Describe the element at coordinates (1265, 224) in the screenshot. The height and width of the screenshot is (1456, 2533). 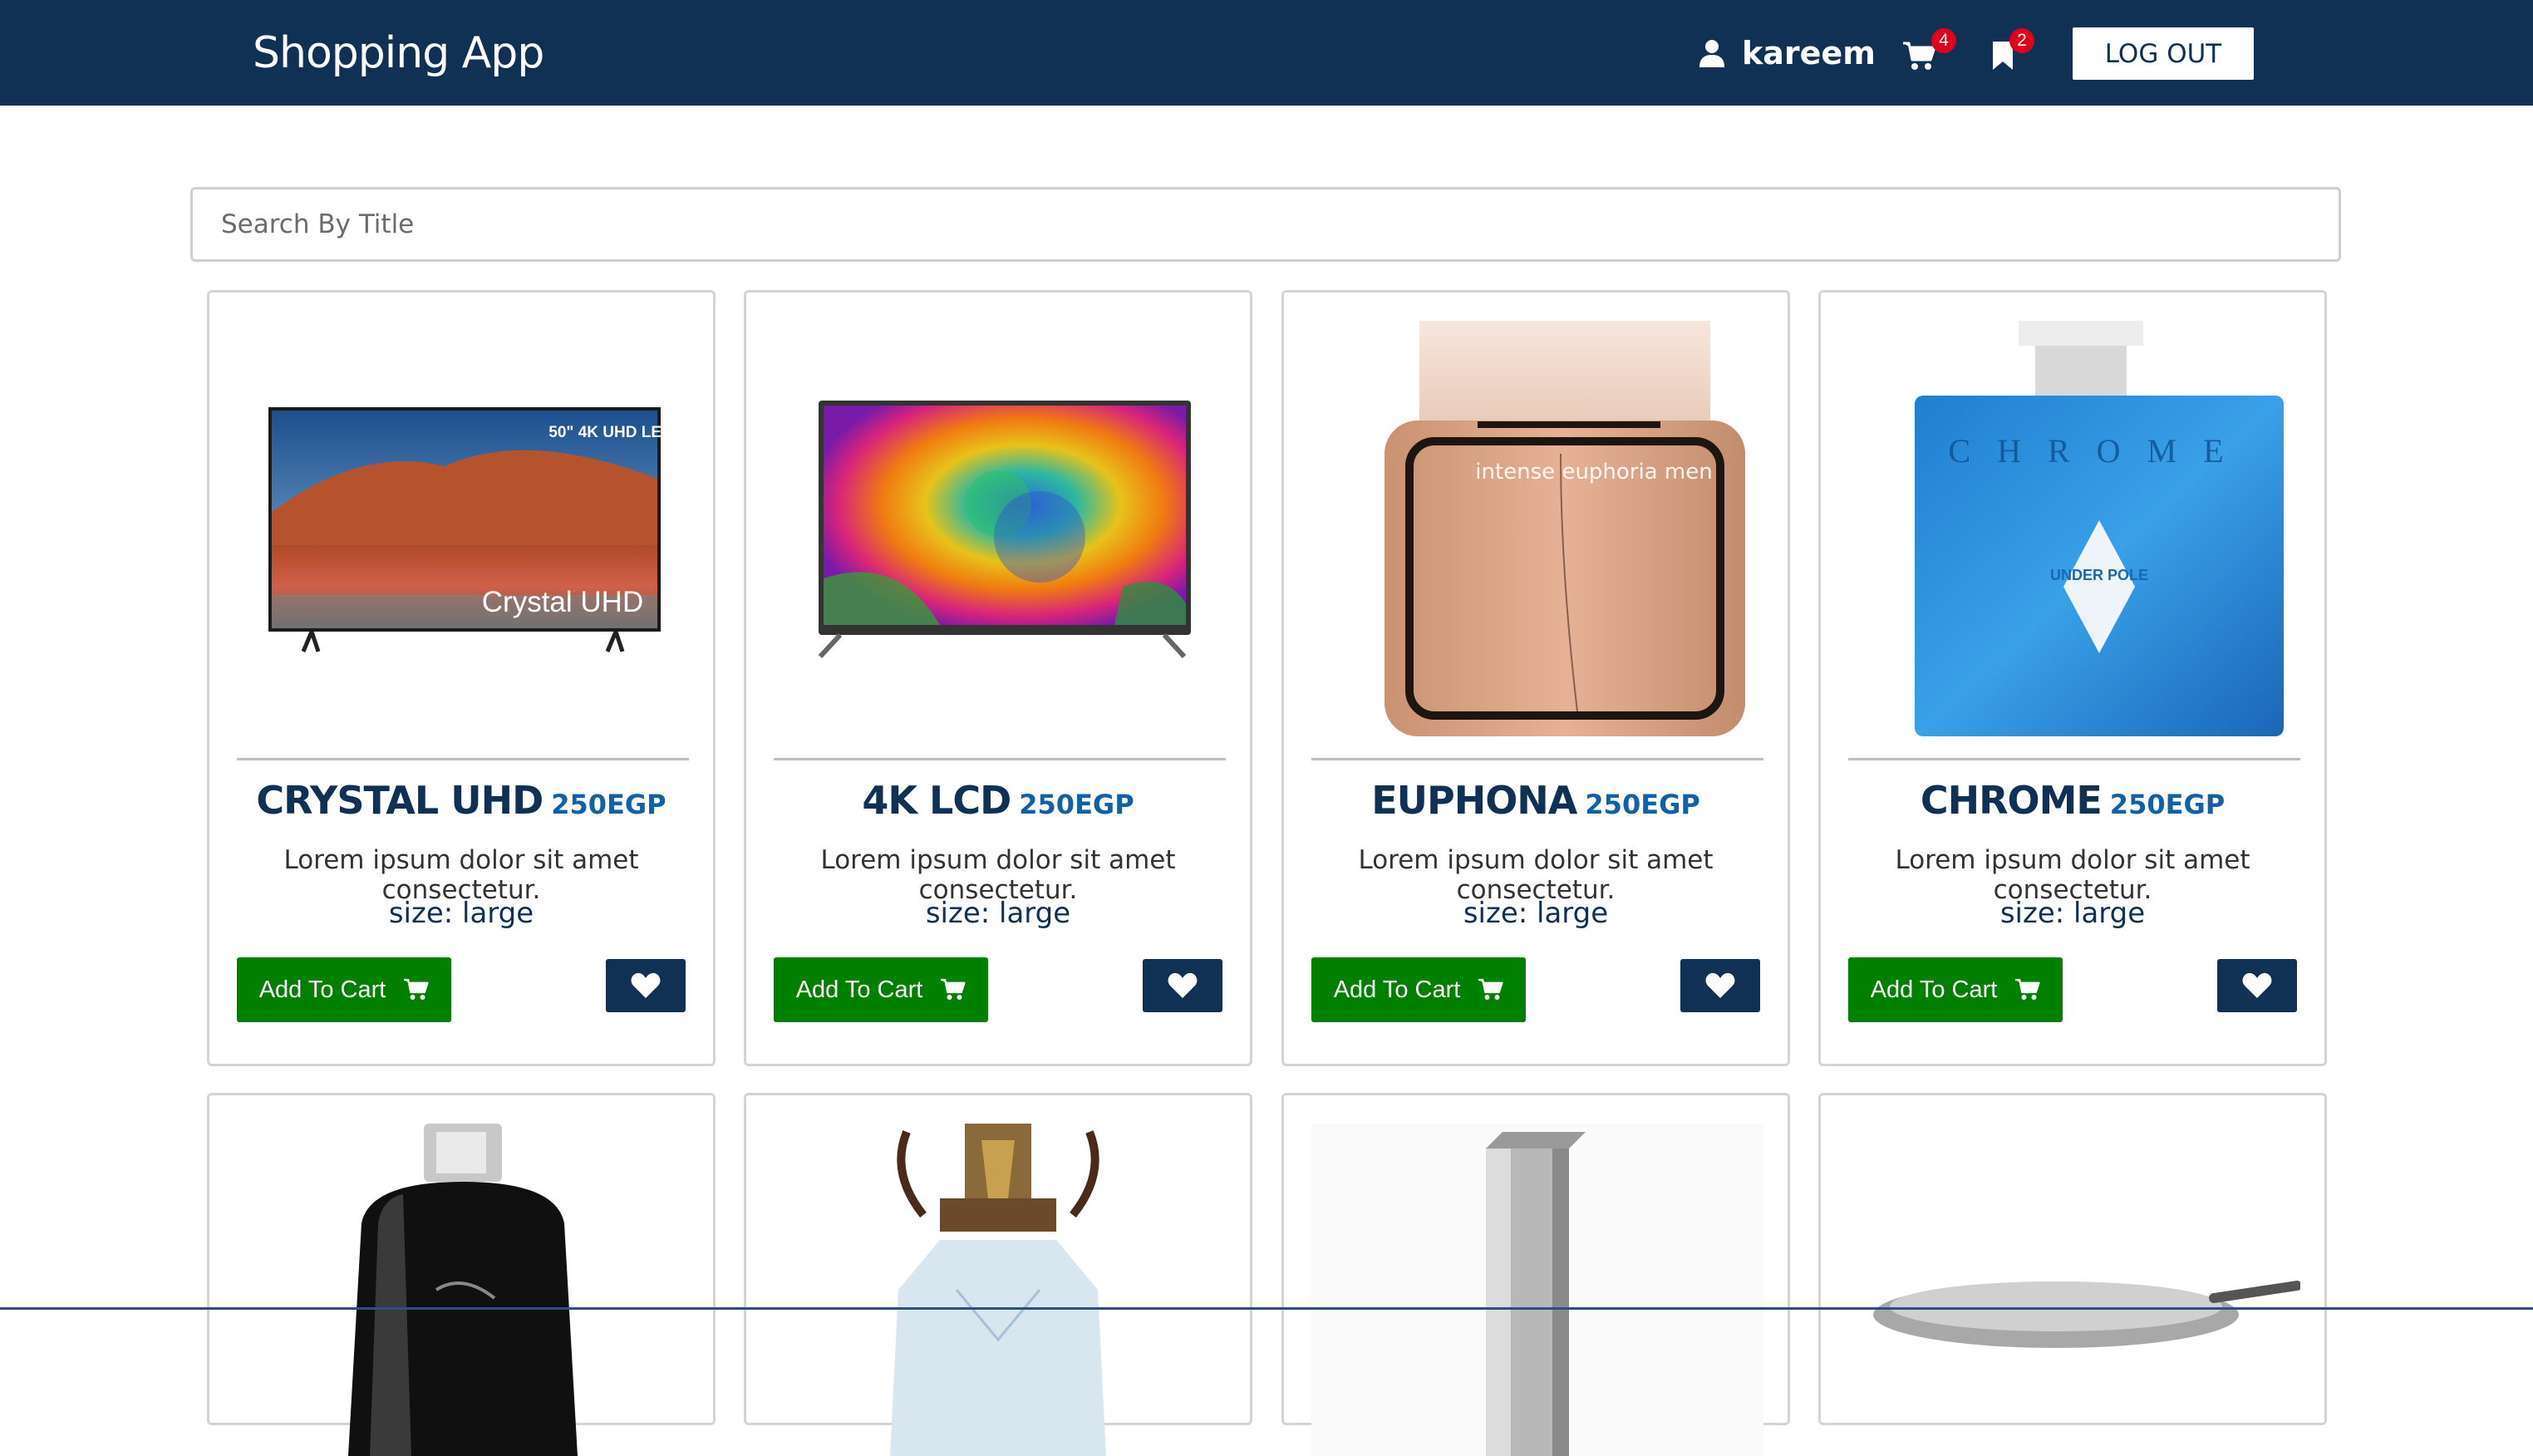
I see `search-input` at that location.